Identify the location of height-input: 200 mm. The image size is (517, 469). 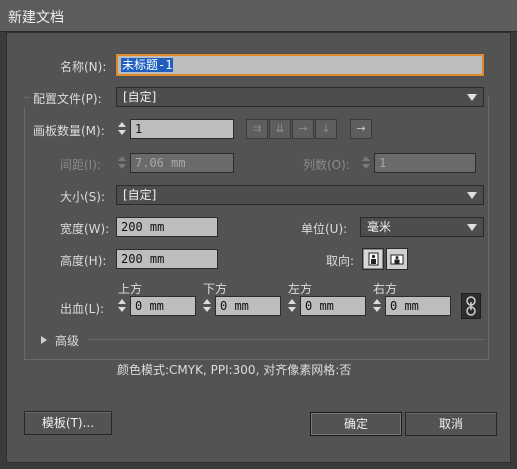
(167, 259).